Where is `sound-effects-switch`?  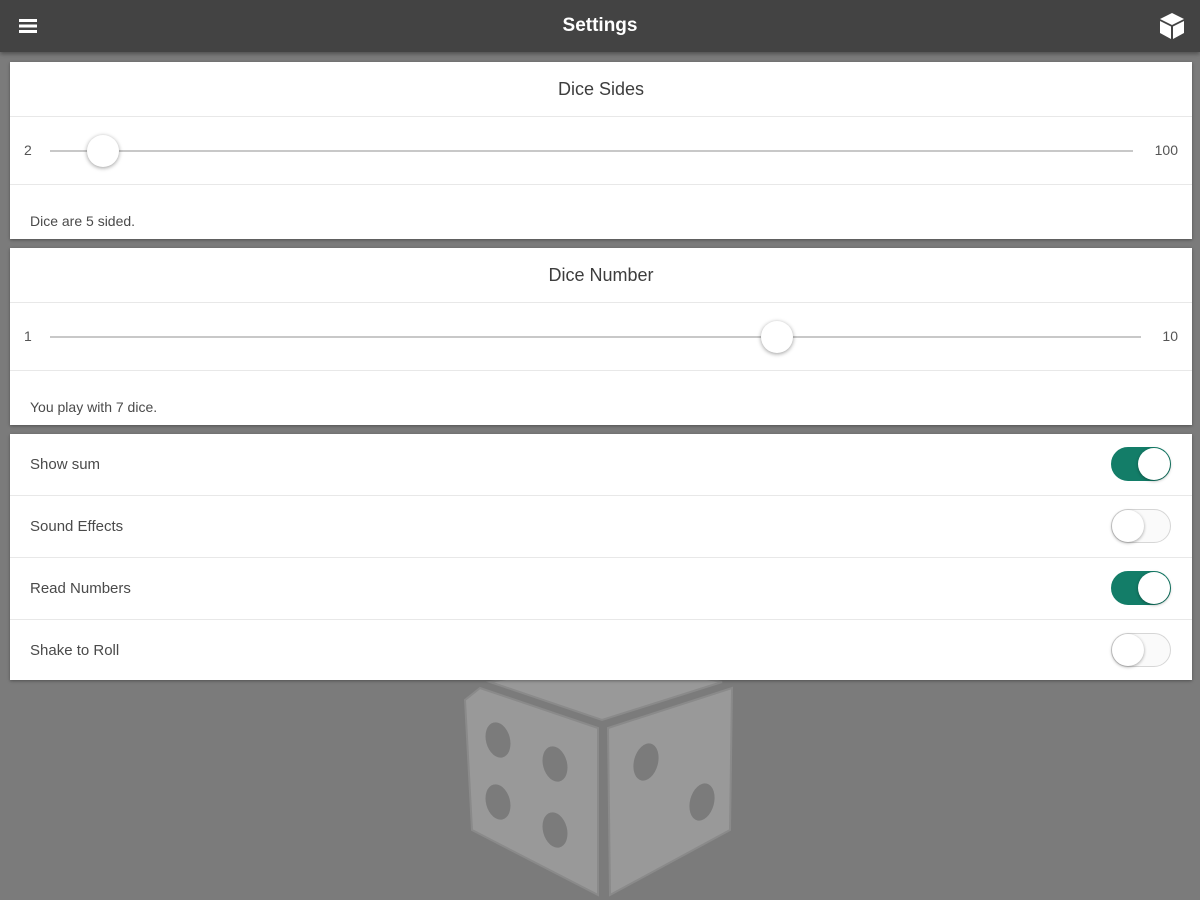
sound-effects-switch is located at coordinates (1141, 526).